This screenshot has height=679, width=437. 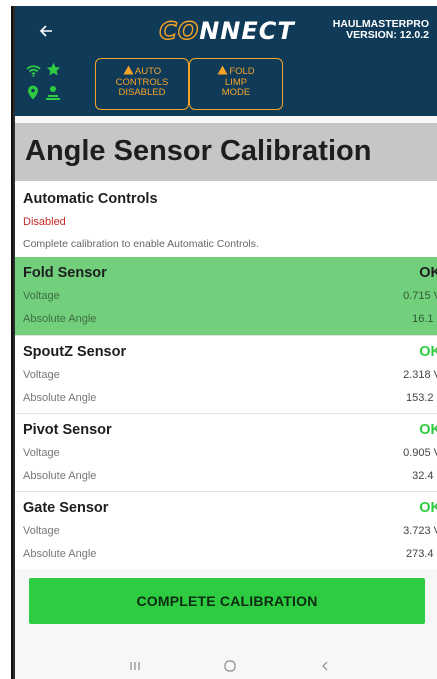 What do you see at coordinates (387, 35) in the screenshot?
I see `version-number: VERSION: 12.0.2` at bounding box center [387, 35].